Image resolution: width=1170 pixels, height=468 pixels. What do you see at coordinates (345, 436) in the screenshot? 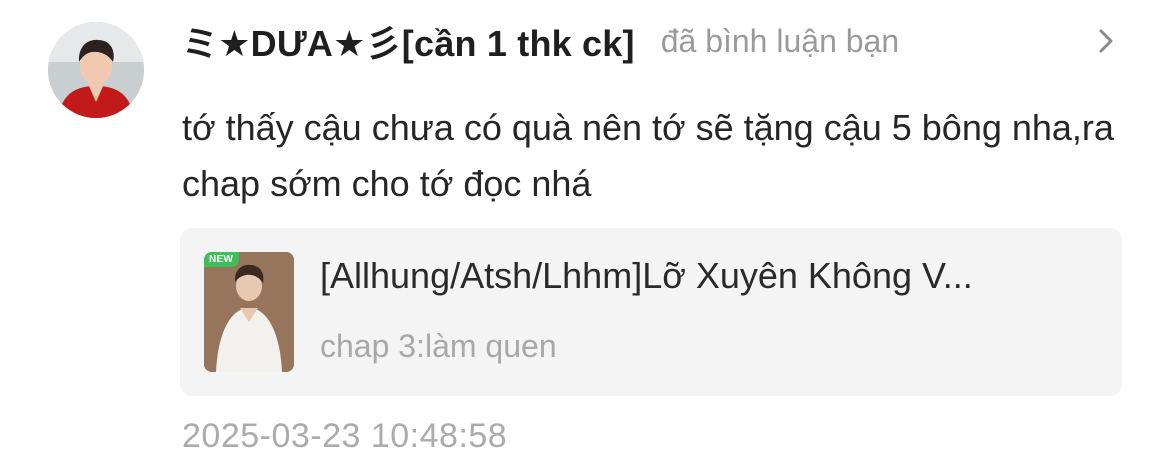
I see `timestamp: 2025-03-23 10:48:58` at bounding box center [345, 436].